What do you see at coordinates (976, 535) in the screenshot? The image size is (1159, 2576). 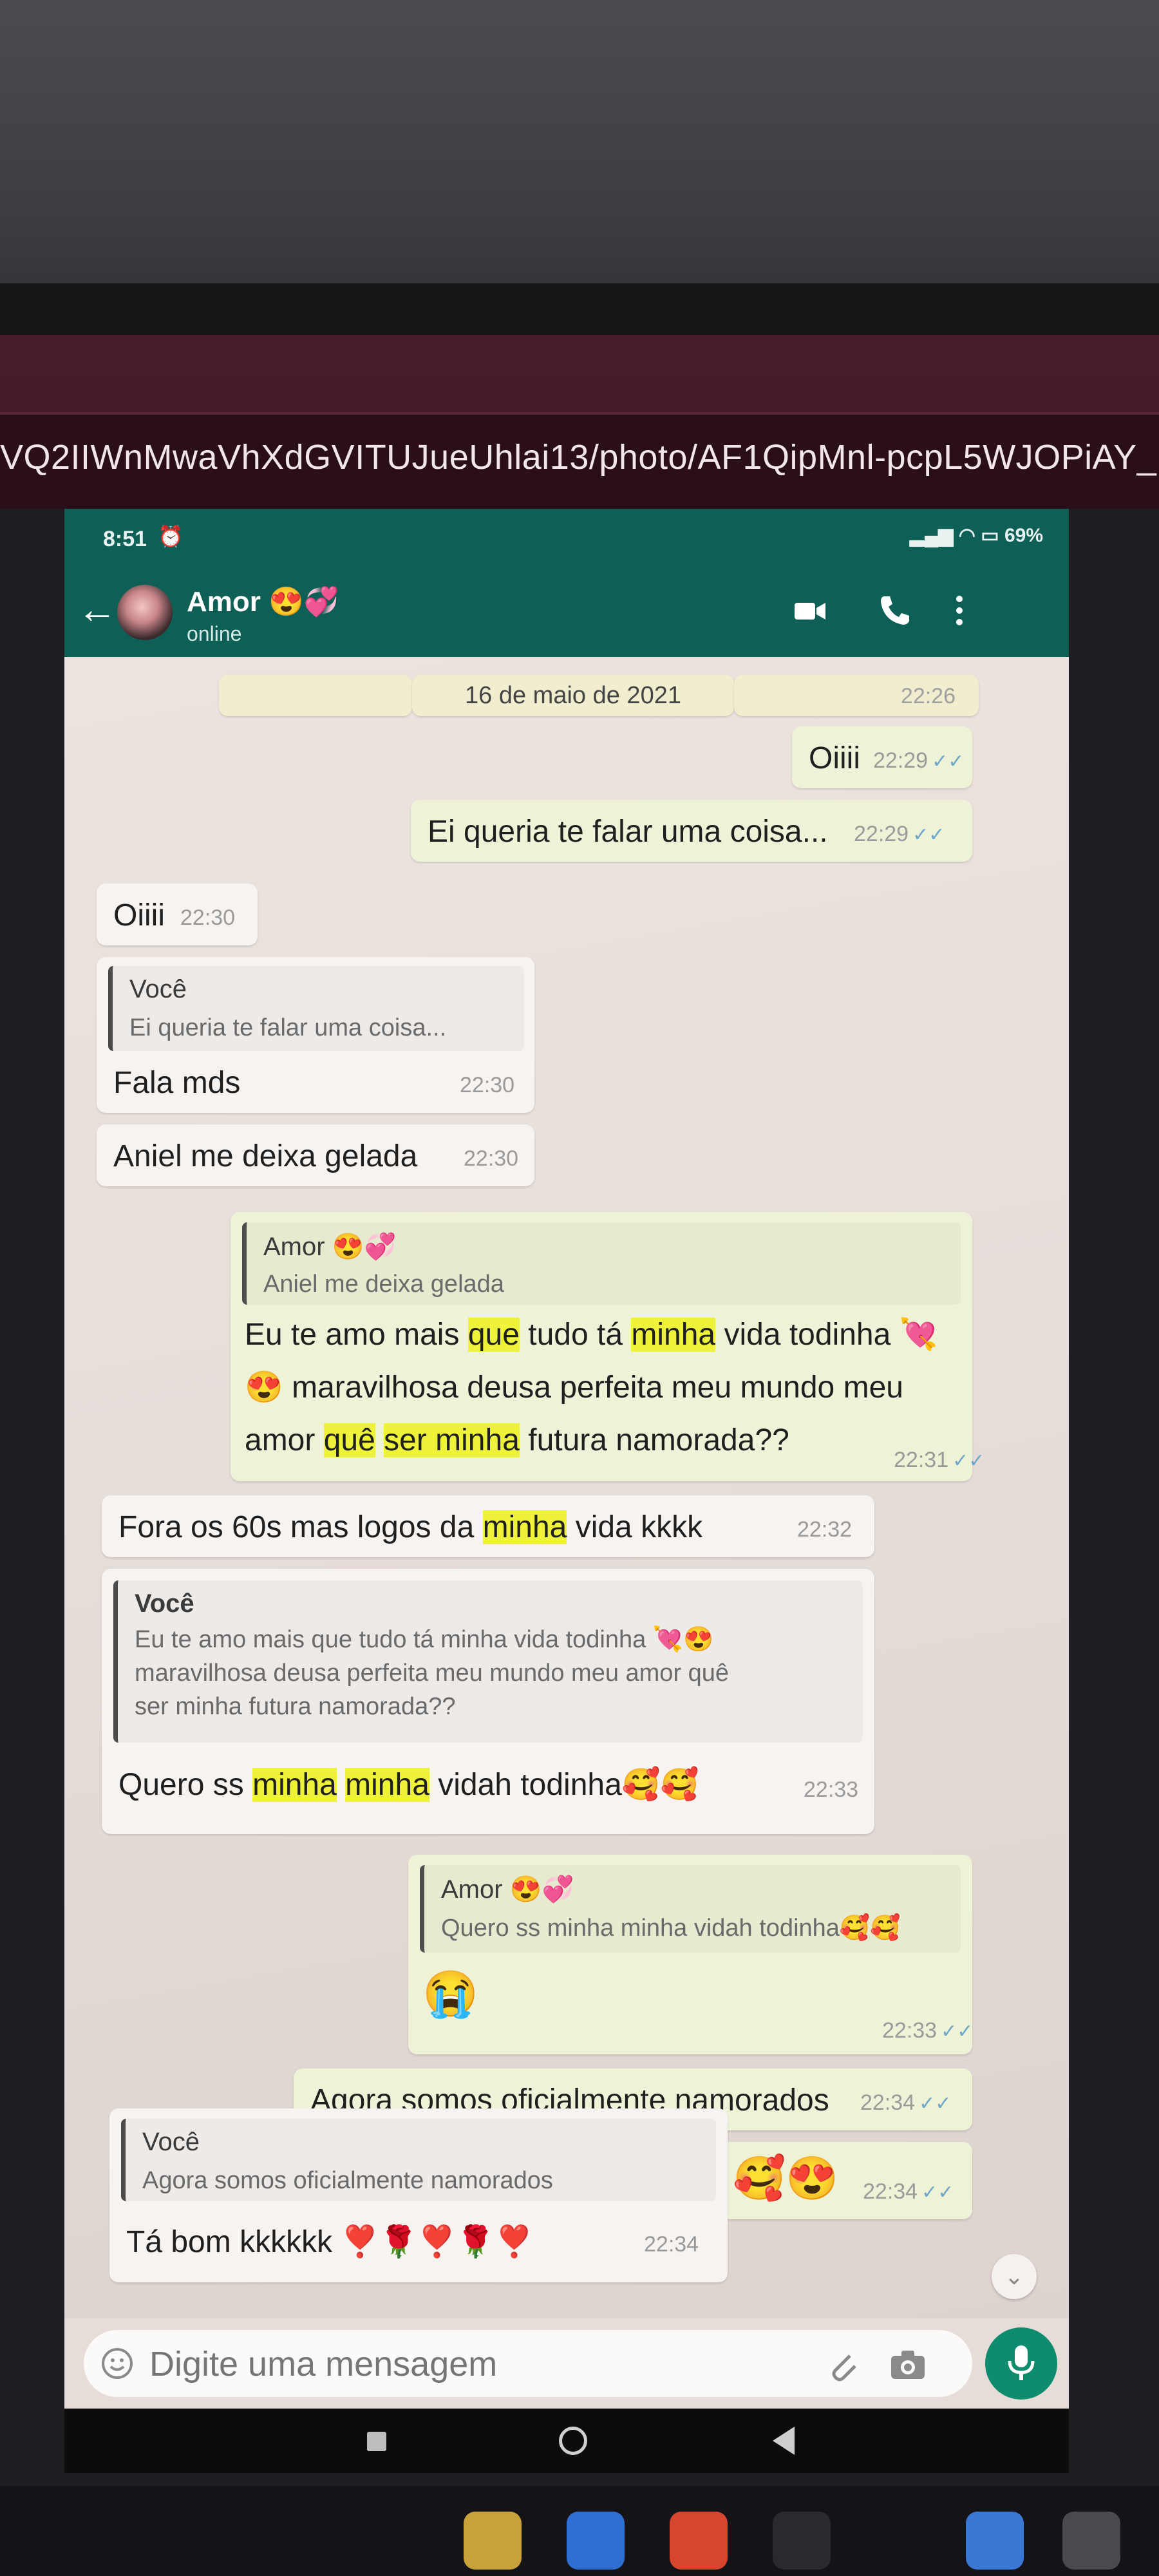 I see `status-icons: ▂▄▆ ◠ ▭ 69%` at bounding box center [976, 535].